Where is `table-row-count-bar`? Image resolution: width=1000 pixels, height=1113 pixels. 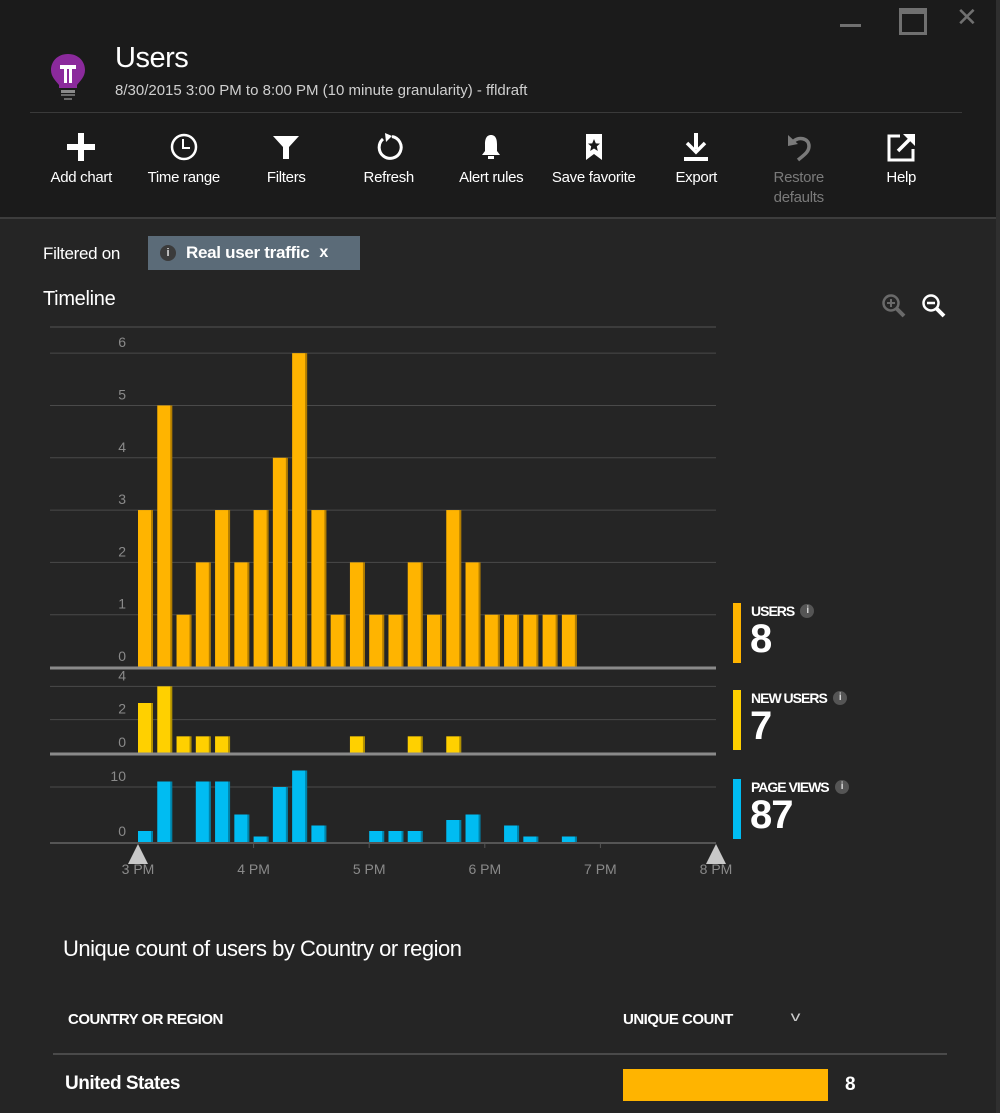 table-row-count-bar is located at coordinates (725, 1085).